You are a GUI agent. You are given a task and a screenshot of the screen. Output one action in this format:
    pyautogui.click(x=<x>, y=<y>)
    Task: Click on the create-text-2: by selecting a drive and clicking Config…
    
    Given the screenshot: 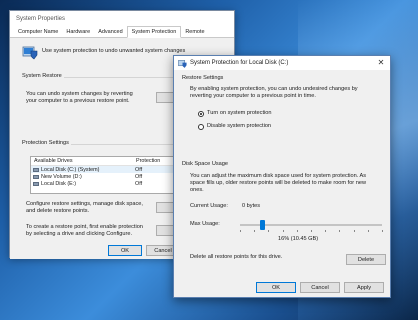 What is the action you would take?
    pyautogui.click(x=79, y=234)
    